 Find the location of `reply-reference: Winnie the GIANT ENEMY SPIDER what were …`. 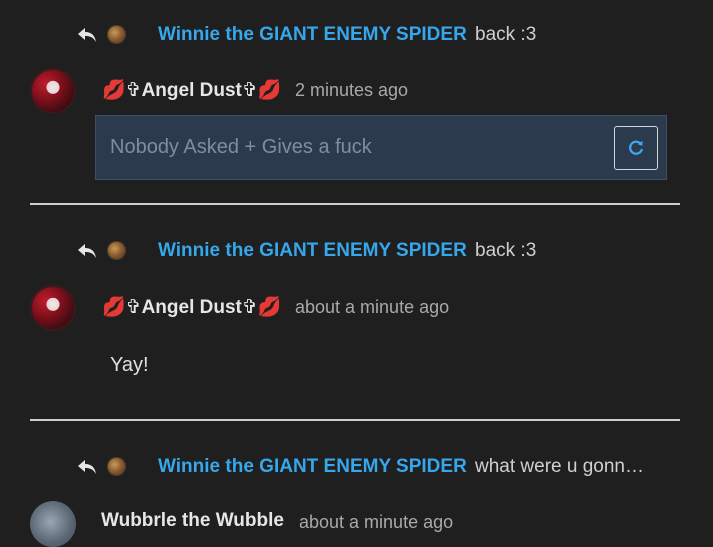

reply-reference: Winnie the GIANT ENEMY SPIDER what were … is located at coordinates (356, 467).